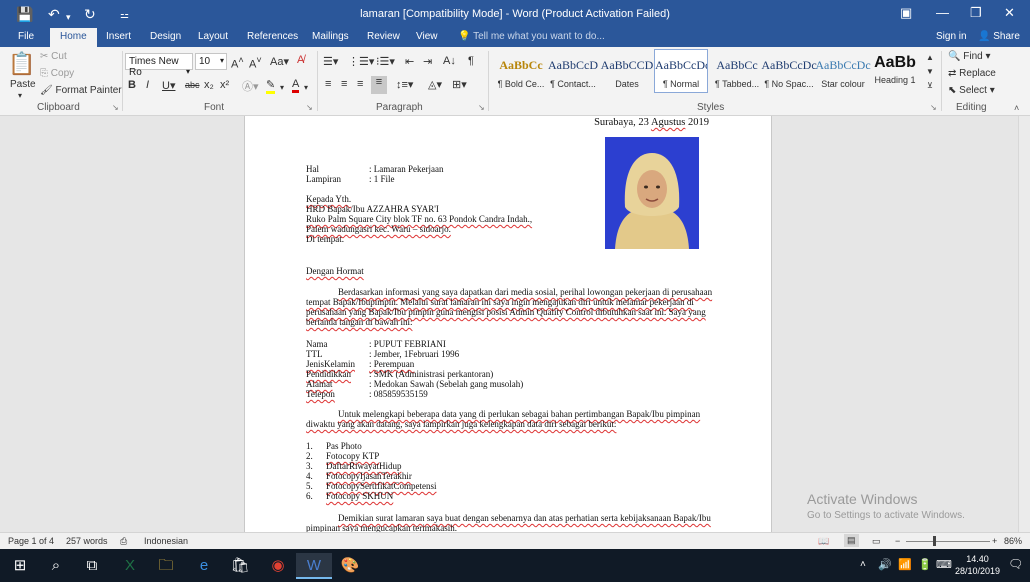 The image size is (1030, 582). Describe the element at coordinates (306, 87) in the screenshot. I see `font-color-dropdown-icon: ▾` at that location.